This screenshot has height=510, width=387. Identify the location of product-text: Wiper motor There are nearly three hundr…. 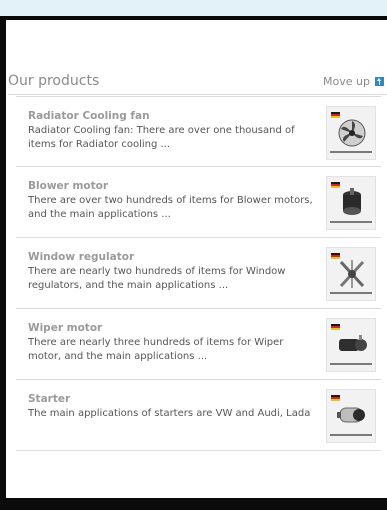
(173, 343).